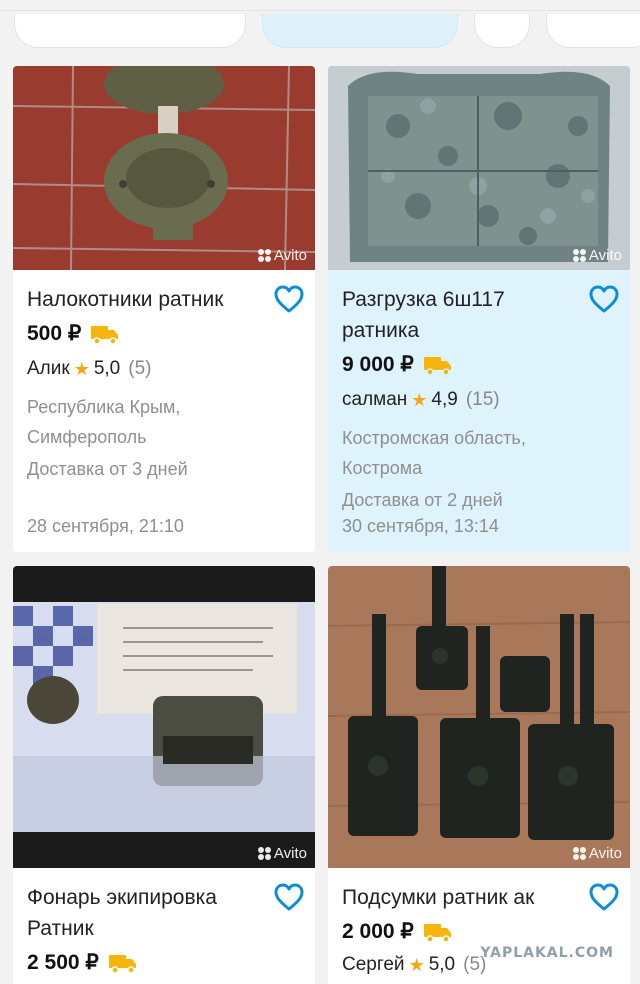 This screenshot has height=984, width=640. What do you see at coordinates (434, 453) in the screenshot?
I see `listing-location: Костромская область, Кострома` at bounding box center [434, 453].